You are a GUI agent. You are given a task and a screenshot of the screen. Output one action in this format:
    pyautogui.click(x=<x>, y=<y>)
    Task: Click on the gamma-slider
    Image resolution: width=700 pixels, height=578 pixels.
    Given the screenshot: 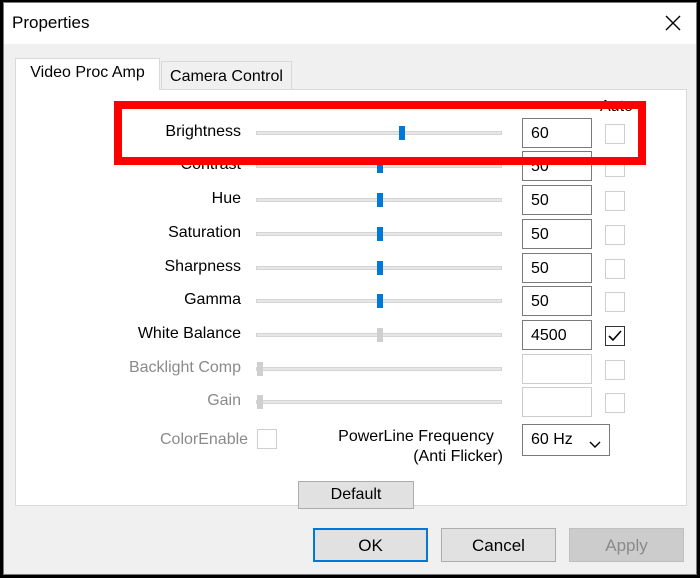 What is the action you would take?
    pyautogui.click(x=379, y=301)
    